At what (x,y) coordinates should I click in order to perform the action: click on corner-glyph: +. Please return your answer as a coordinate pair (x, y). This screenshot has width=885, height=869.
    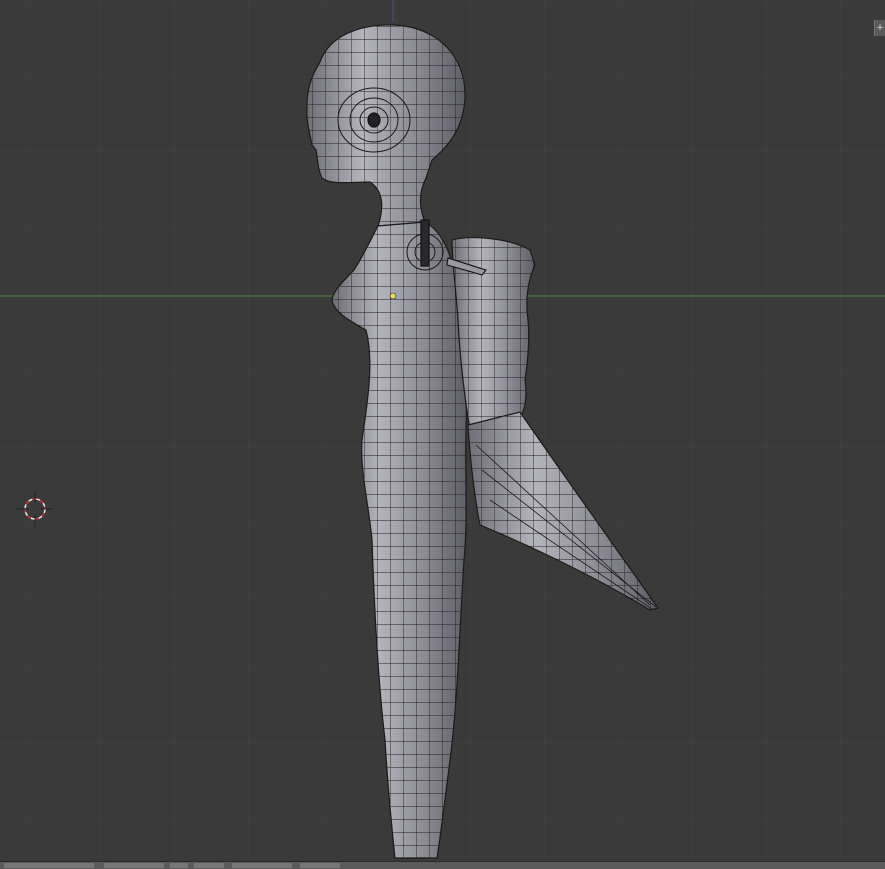
    Looking at the image, I should click on (880, 28).